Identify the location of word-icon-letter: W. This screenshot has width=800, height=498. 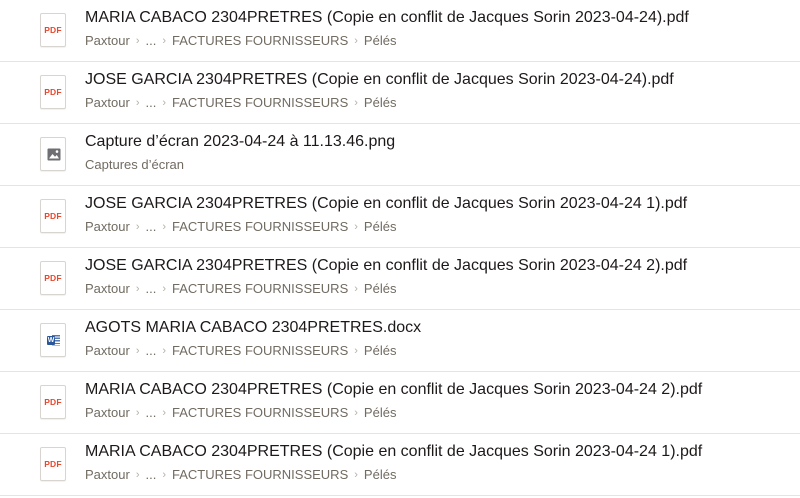
(51, 340).